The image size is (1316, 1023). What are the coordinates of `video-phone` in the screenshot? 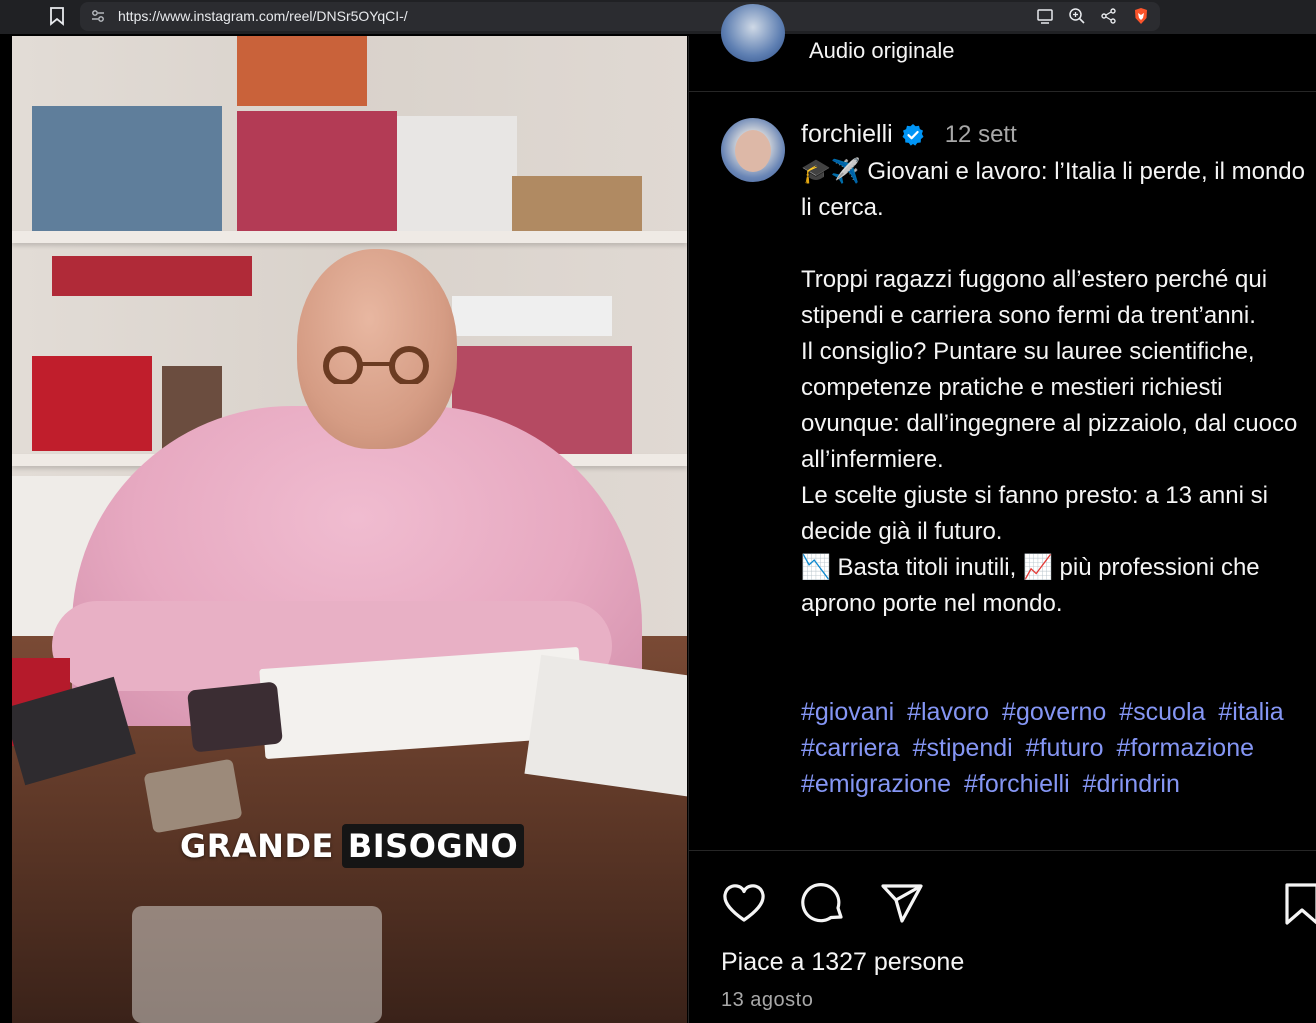 It's located at (235, 717).